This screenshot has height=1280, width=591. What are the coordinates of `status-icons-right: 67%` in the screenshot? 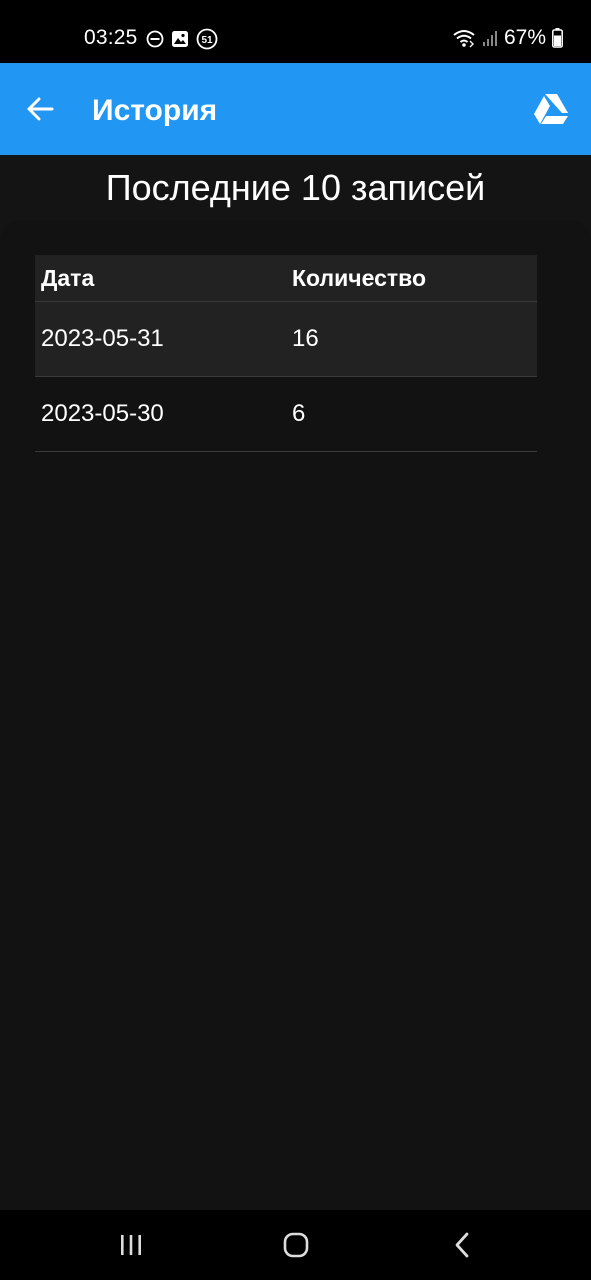 It's located at (507, 37).